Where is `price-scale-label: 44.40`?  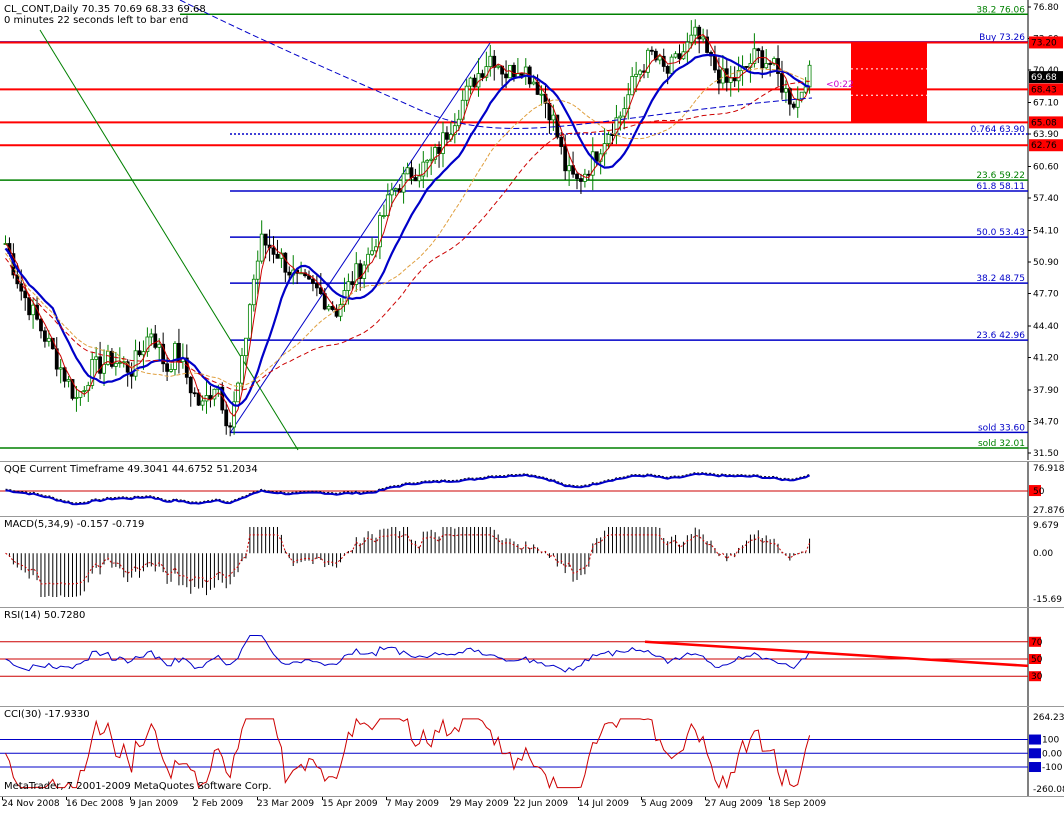 price-scale-label: 44.40 is located at coordinates (1046, 327).